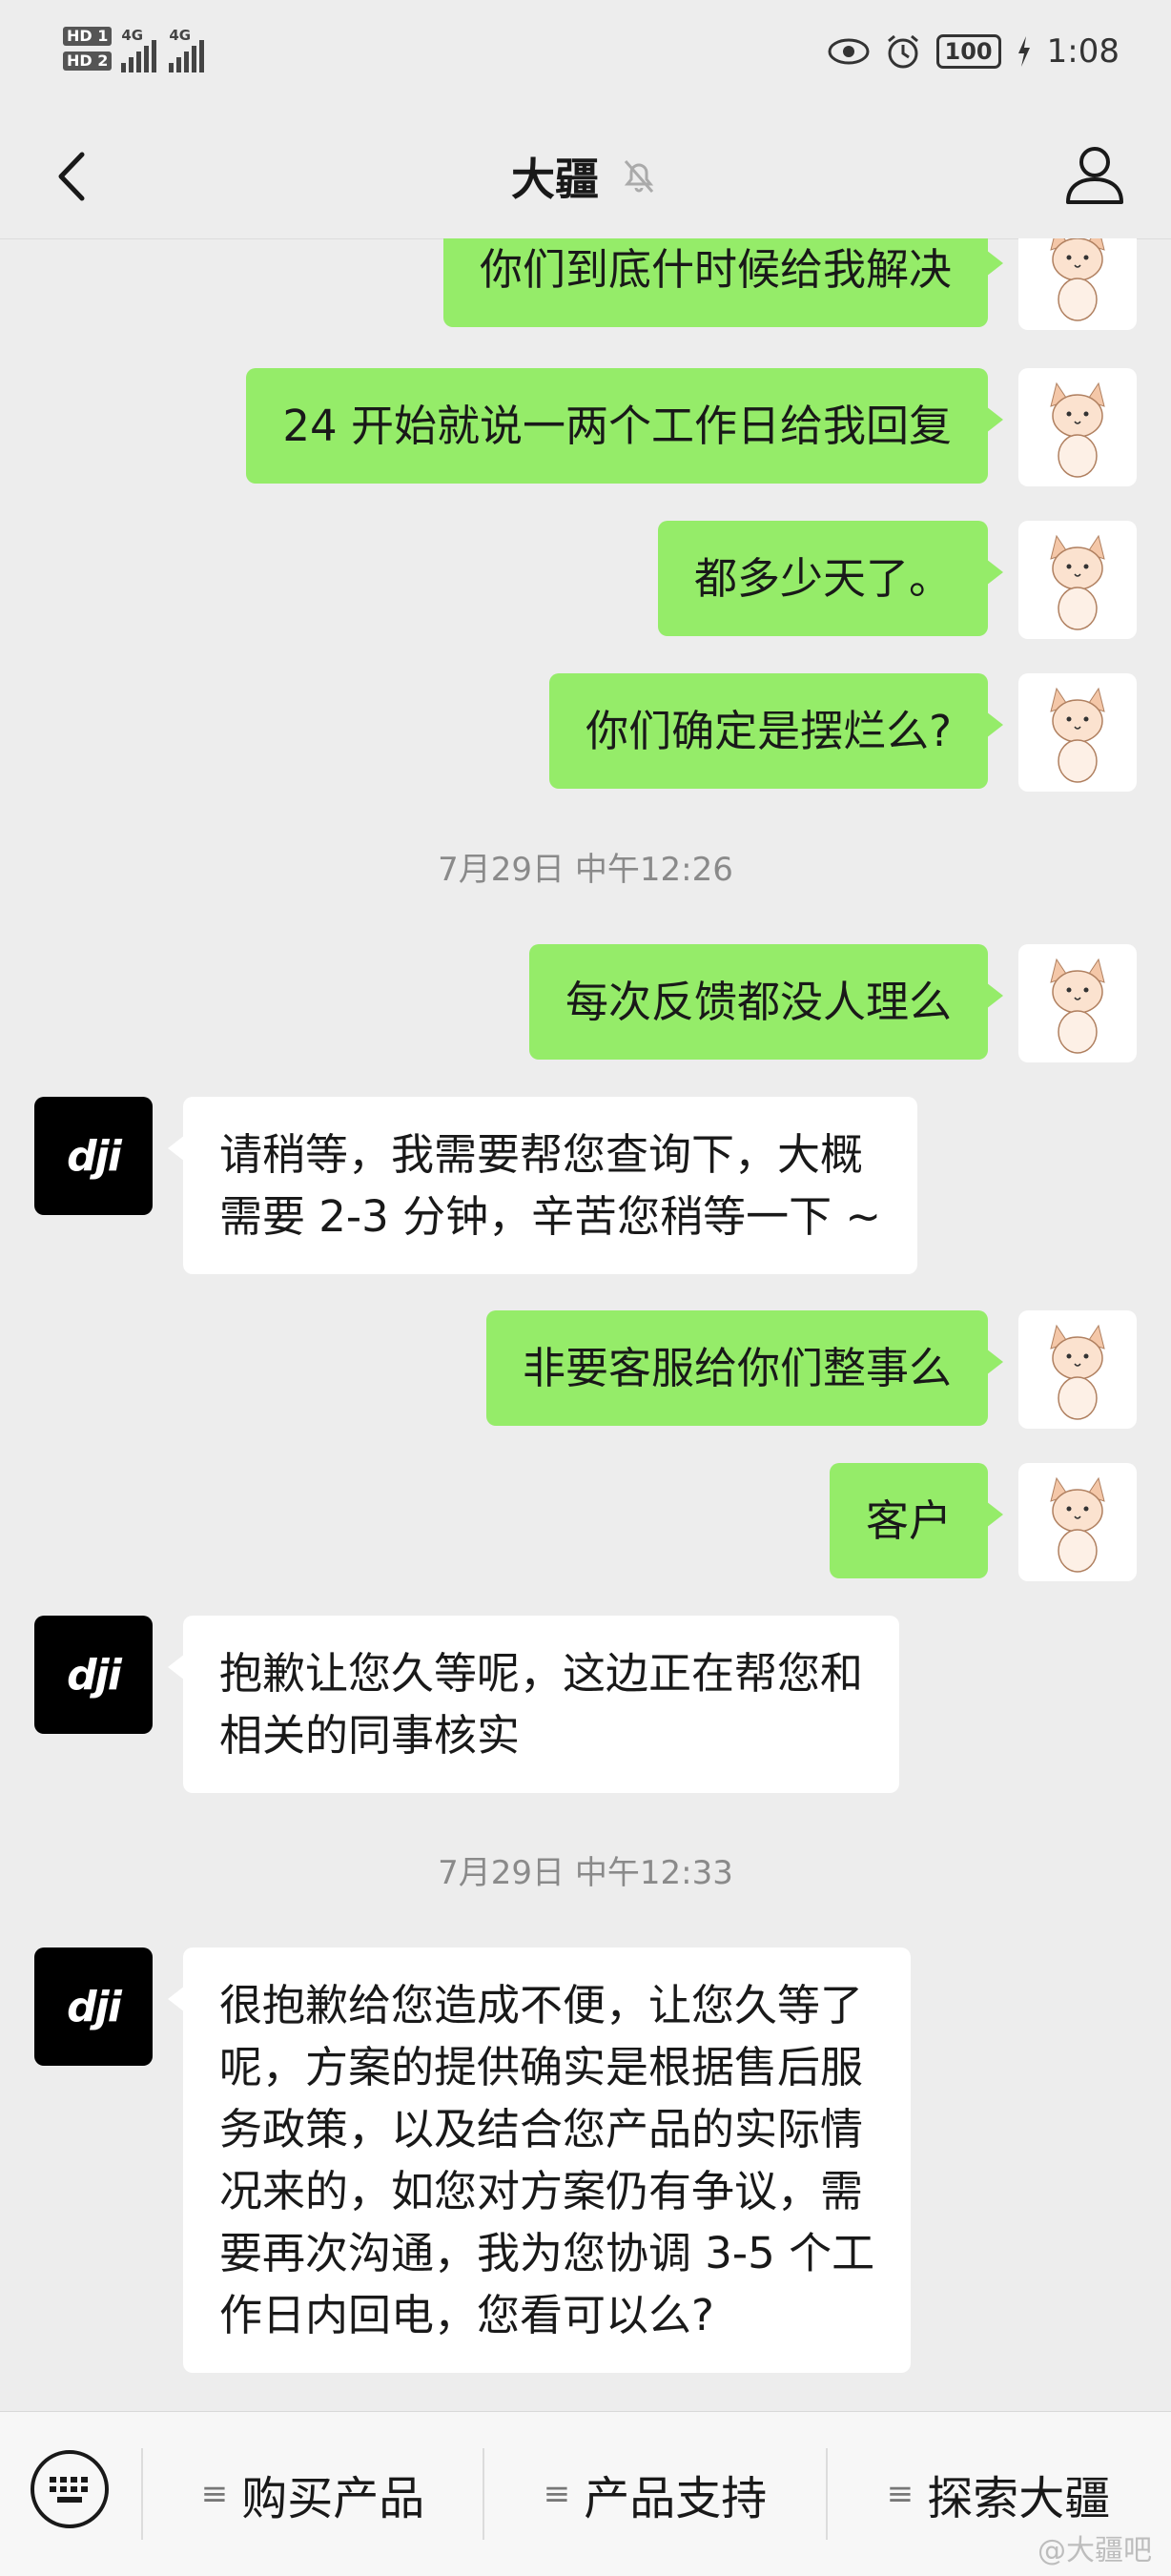  I want to click on menu-label: 产品支持, so click(676, 2498).